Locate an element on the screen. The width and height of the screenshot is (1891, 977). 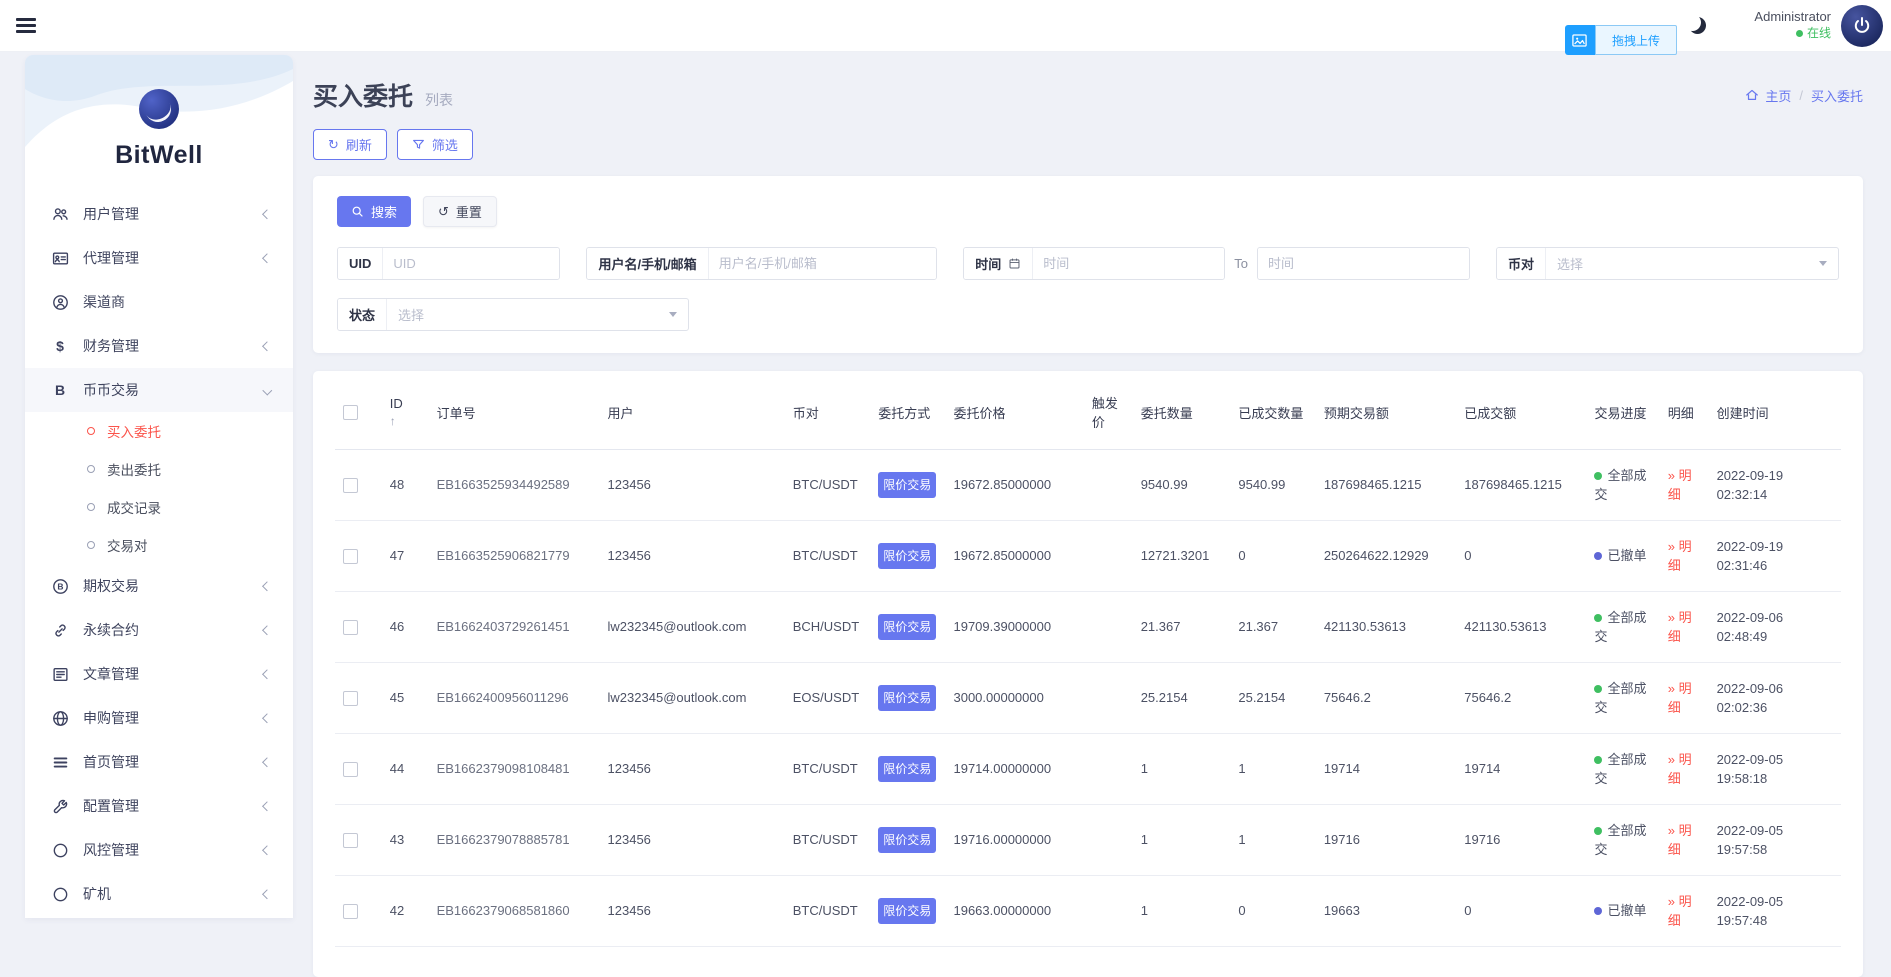
user-label: 用户名/手机/邮箱 is located at coordinates (648, 263).